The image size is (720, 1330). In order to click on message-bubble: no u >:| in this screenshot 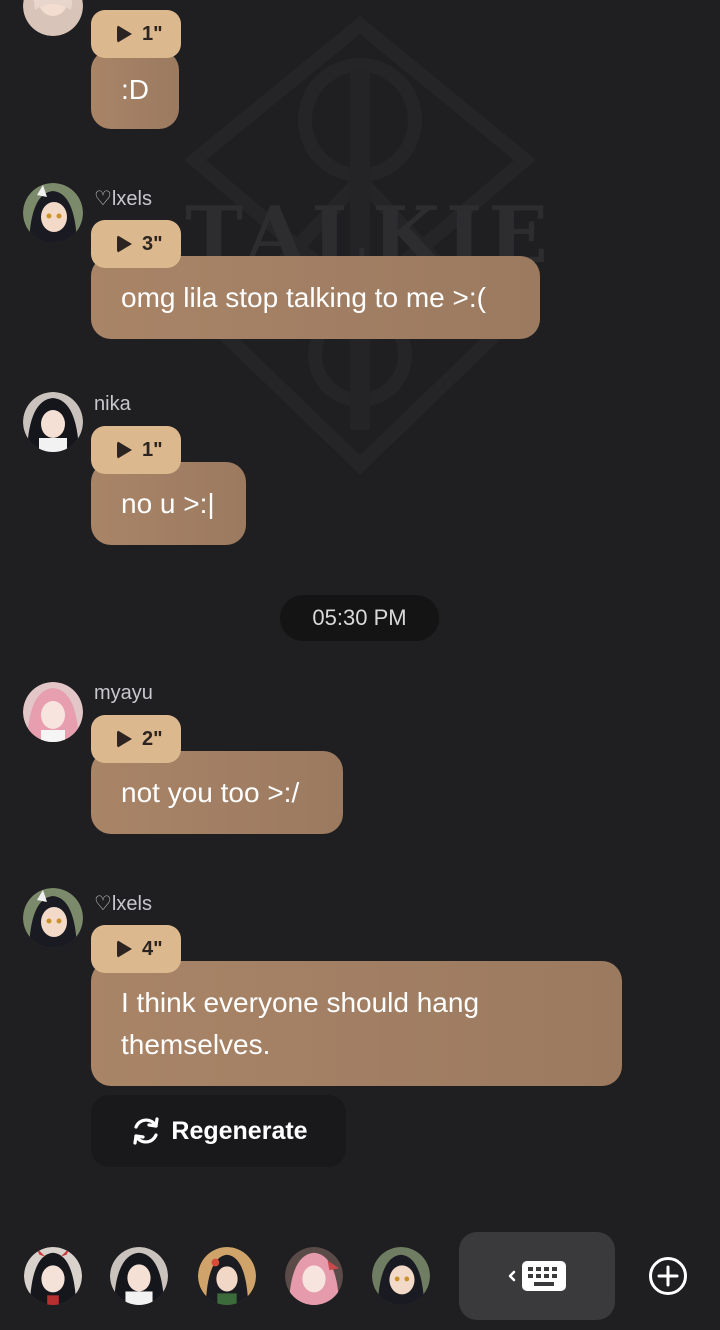, I will do `click(168, 503)`.